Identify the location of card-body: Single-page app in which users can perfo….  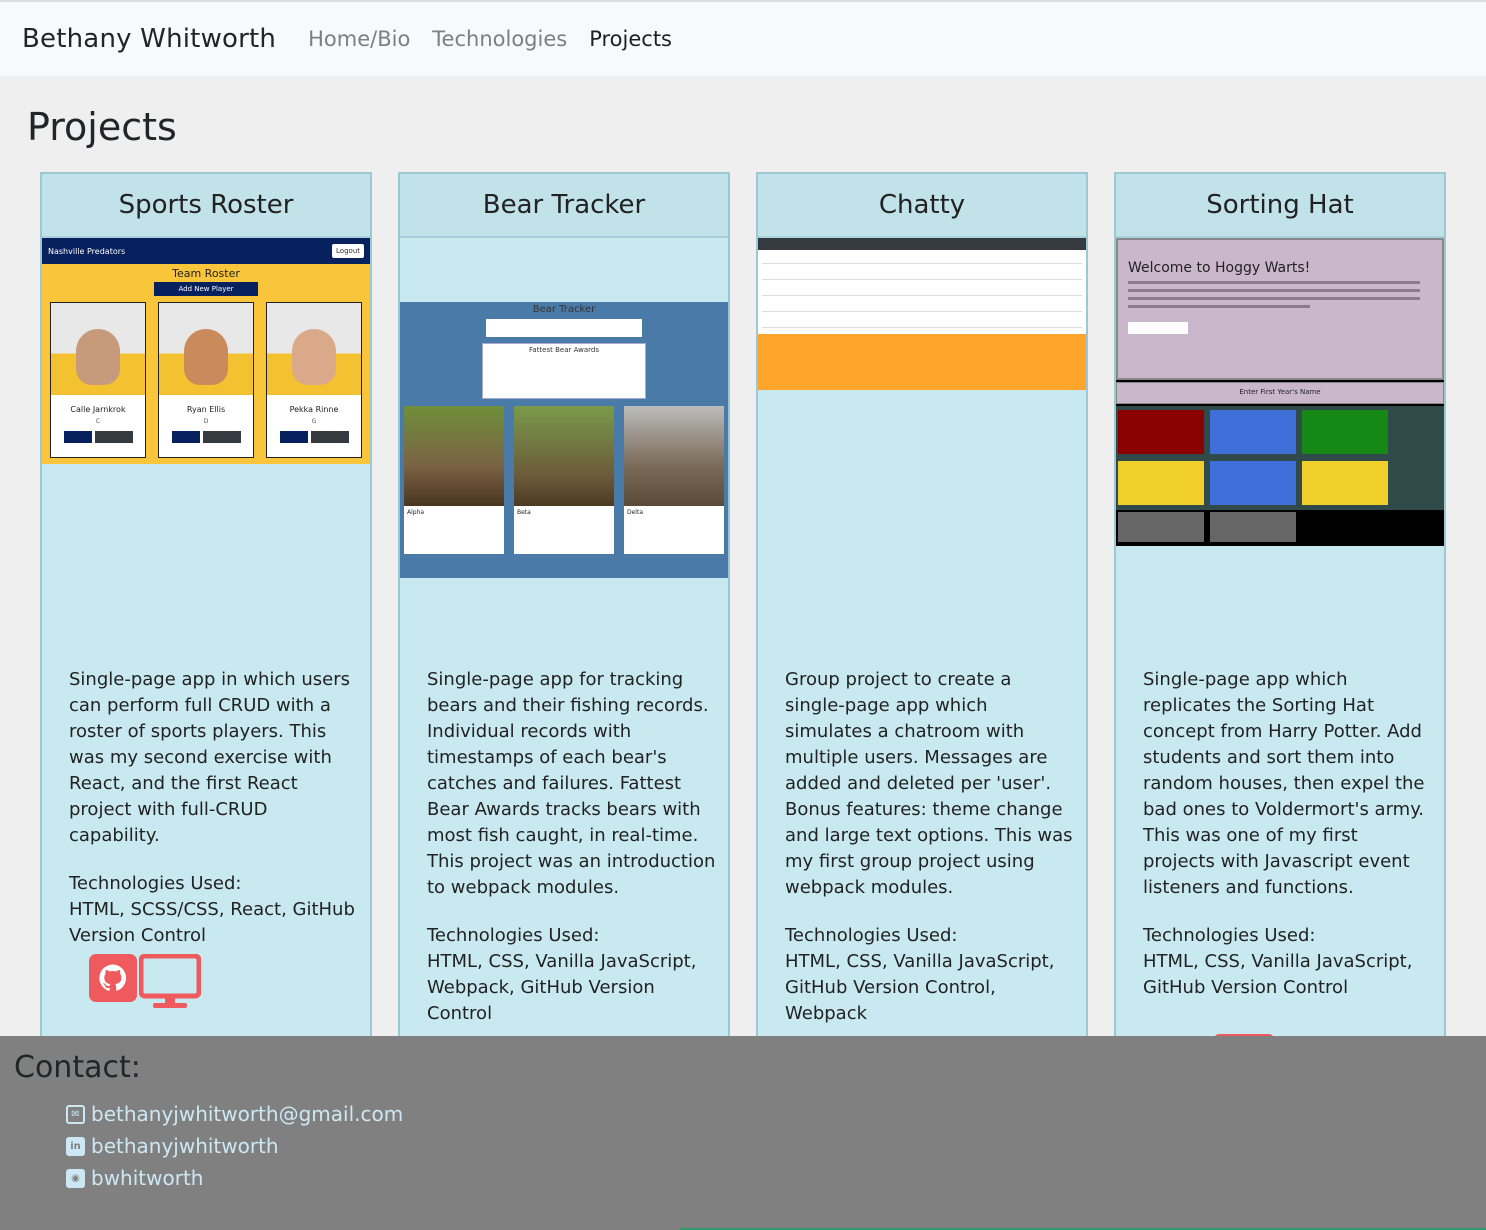
(214, 808).